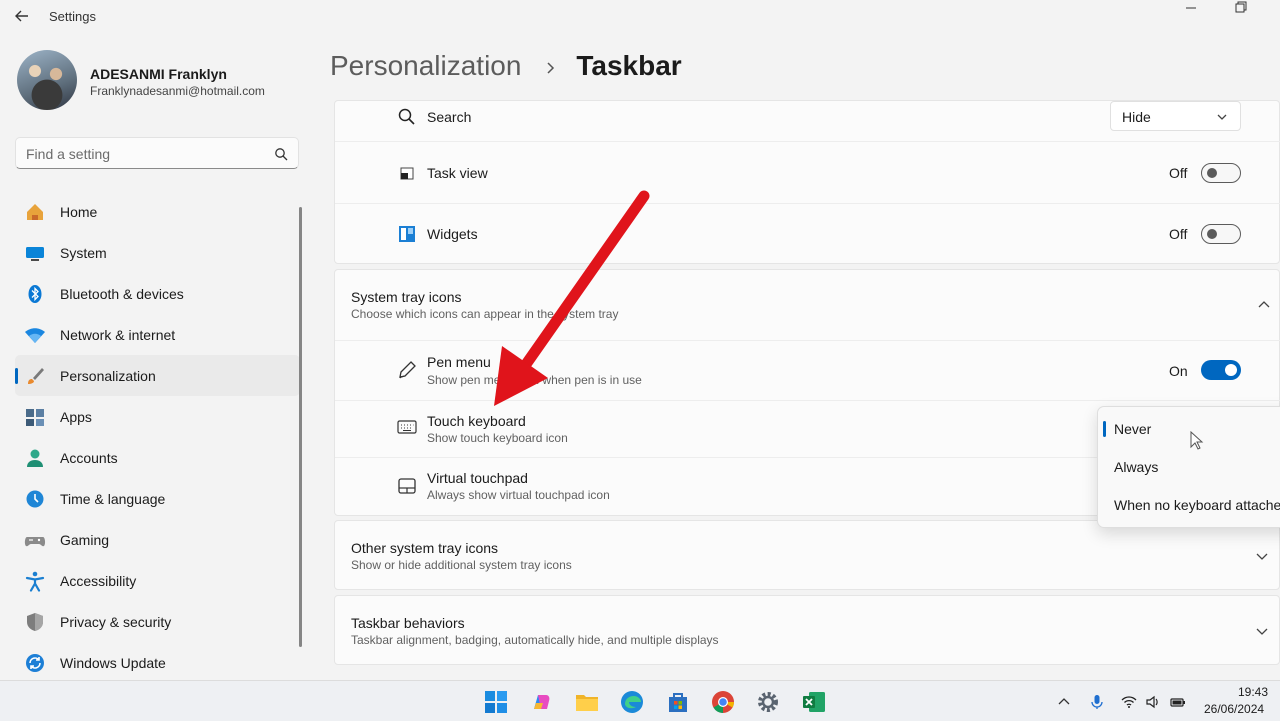 This screenshot has height=721, width=1280. I want to click on setting-subtitle: Always show virtual touchpad icon, so click(518, 495).